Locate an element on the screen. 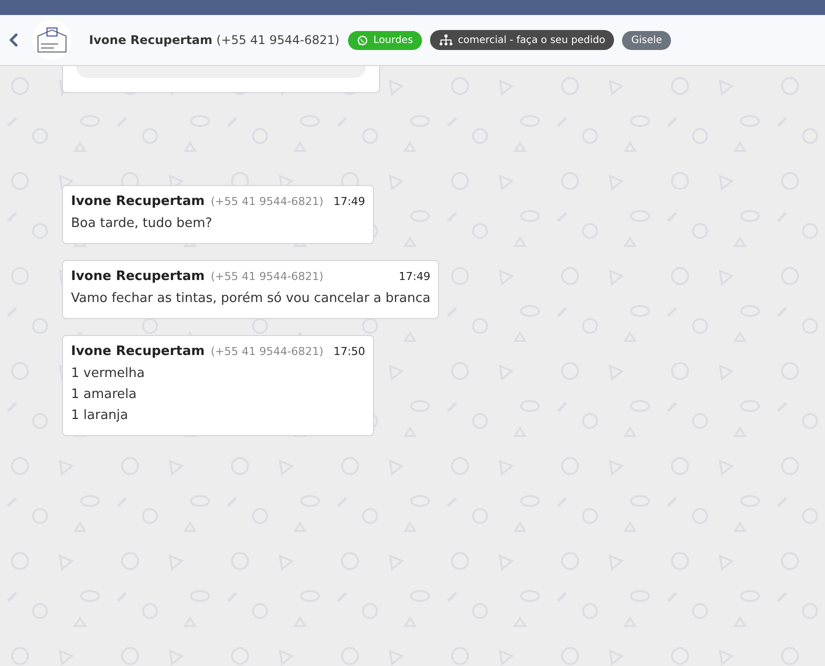 This screenshot has width=825, height=666. tag-label: Gisele is located at coordinates (647, 40).